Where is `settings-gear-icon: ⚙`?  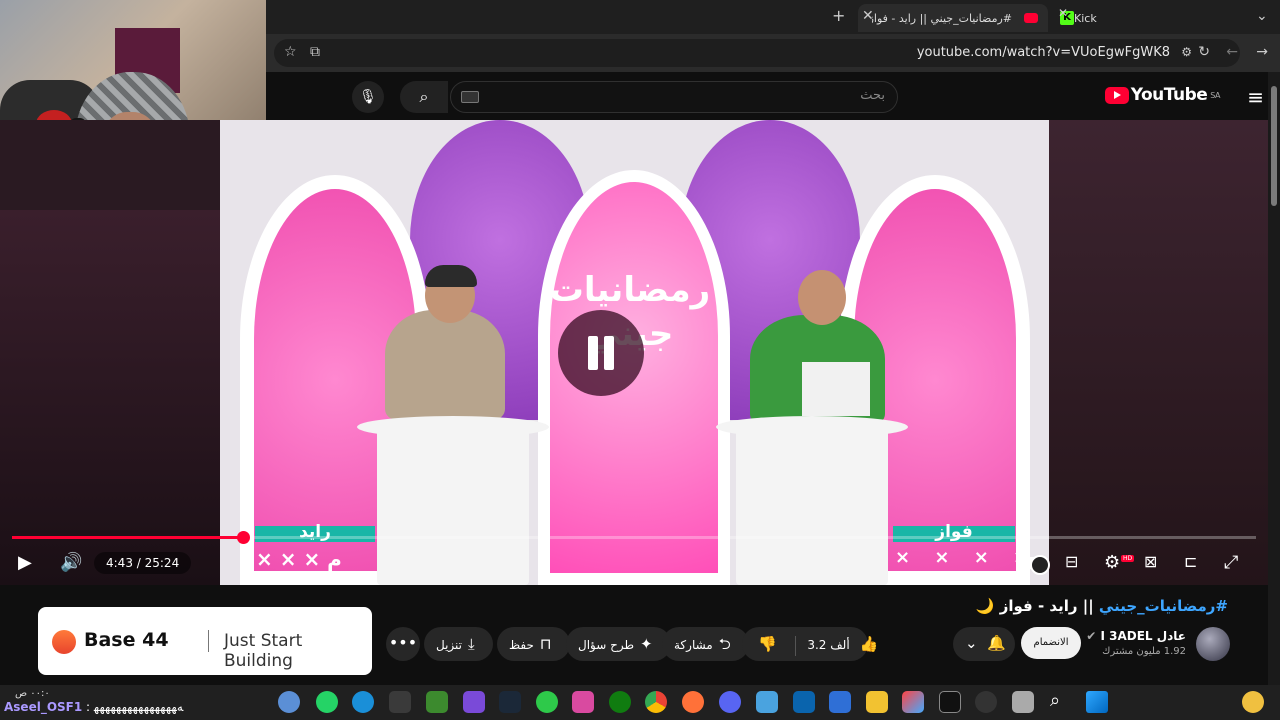 settings-gear-icon: ⚙ is located at coordinates (1112, 562).